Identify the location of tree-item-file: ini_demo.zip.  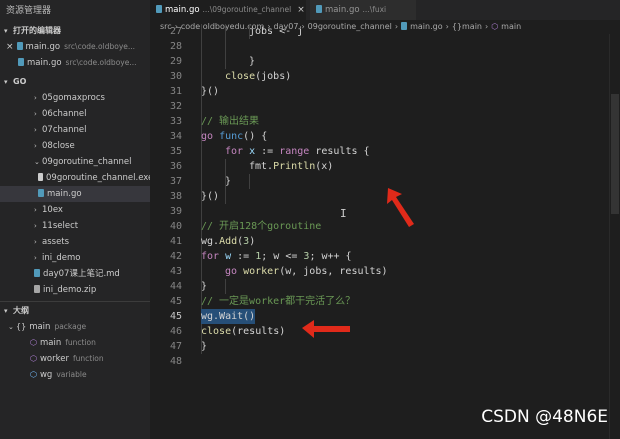
(75, 290).